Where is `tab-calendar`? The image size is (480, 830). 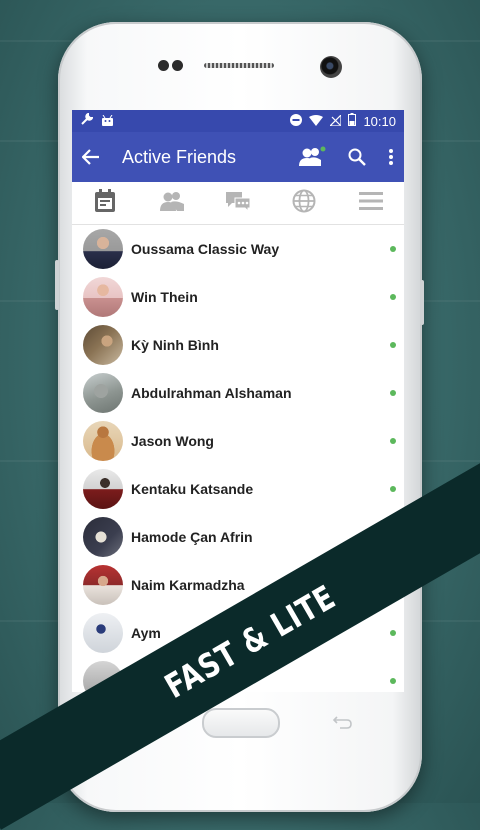 tab-calendar is located at coordinates (105, 203).